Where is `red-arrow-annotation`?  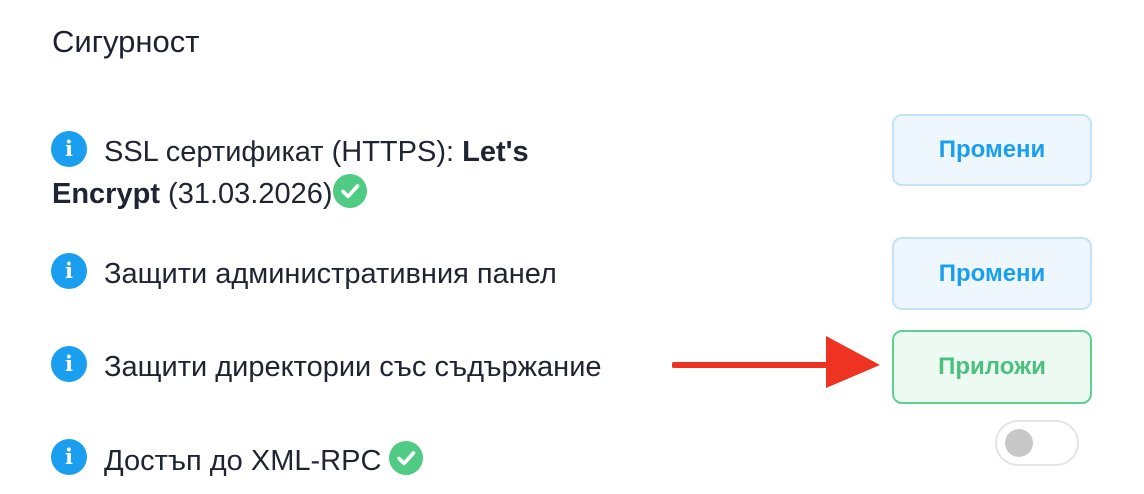 red-arrow-annotation is located at coordinates (776, 362).